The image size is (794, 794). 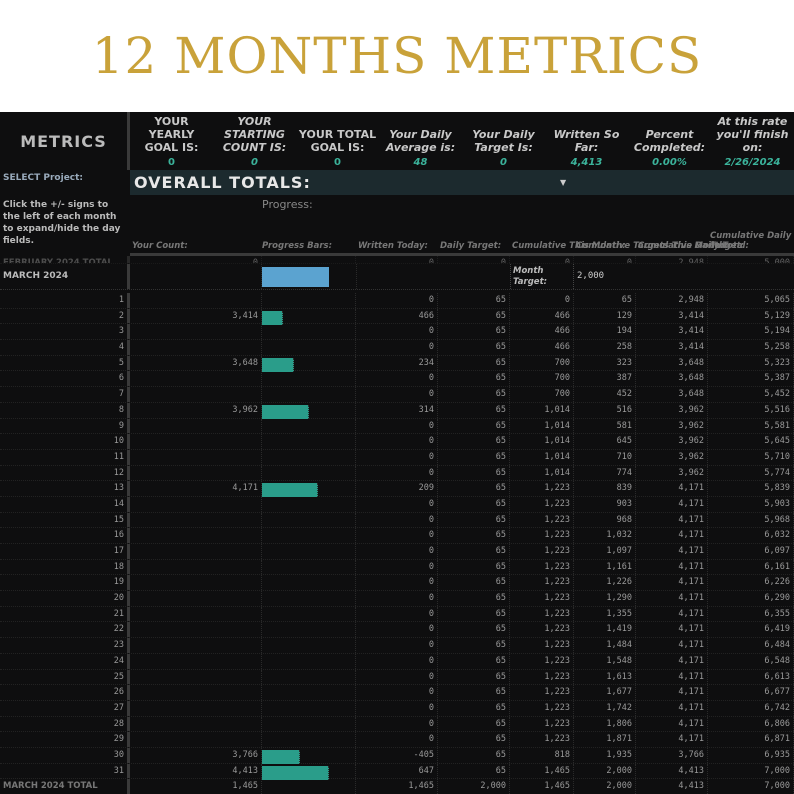 What do you see at coordinates (605, 786) in the screenshot?
I see `cell: 2,000` at bounding box center [605, 786].